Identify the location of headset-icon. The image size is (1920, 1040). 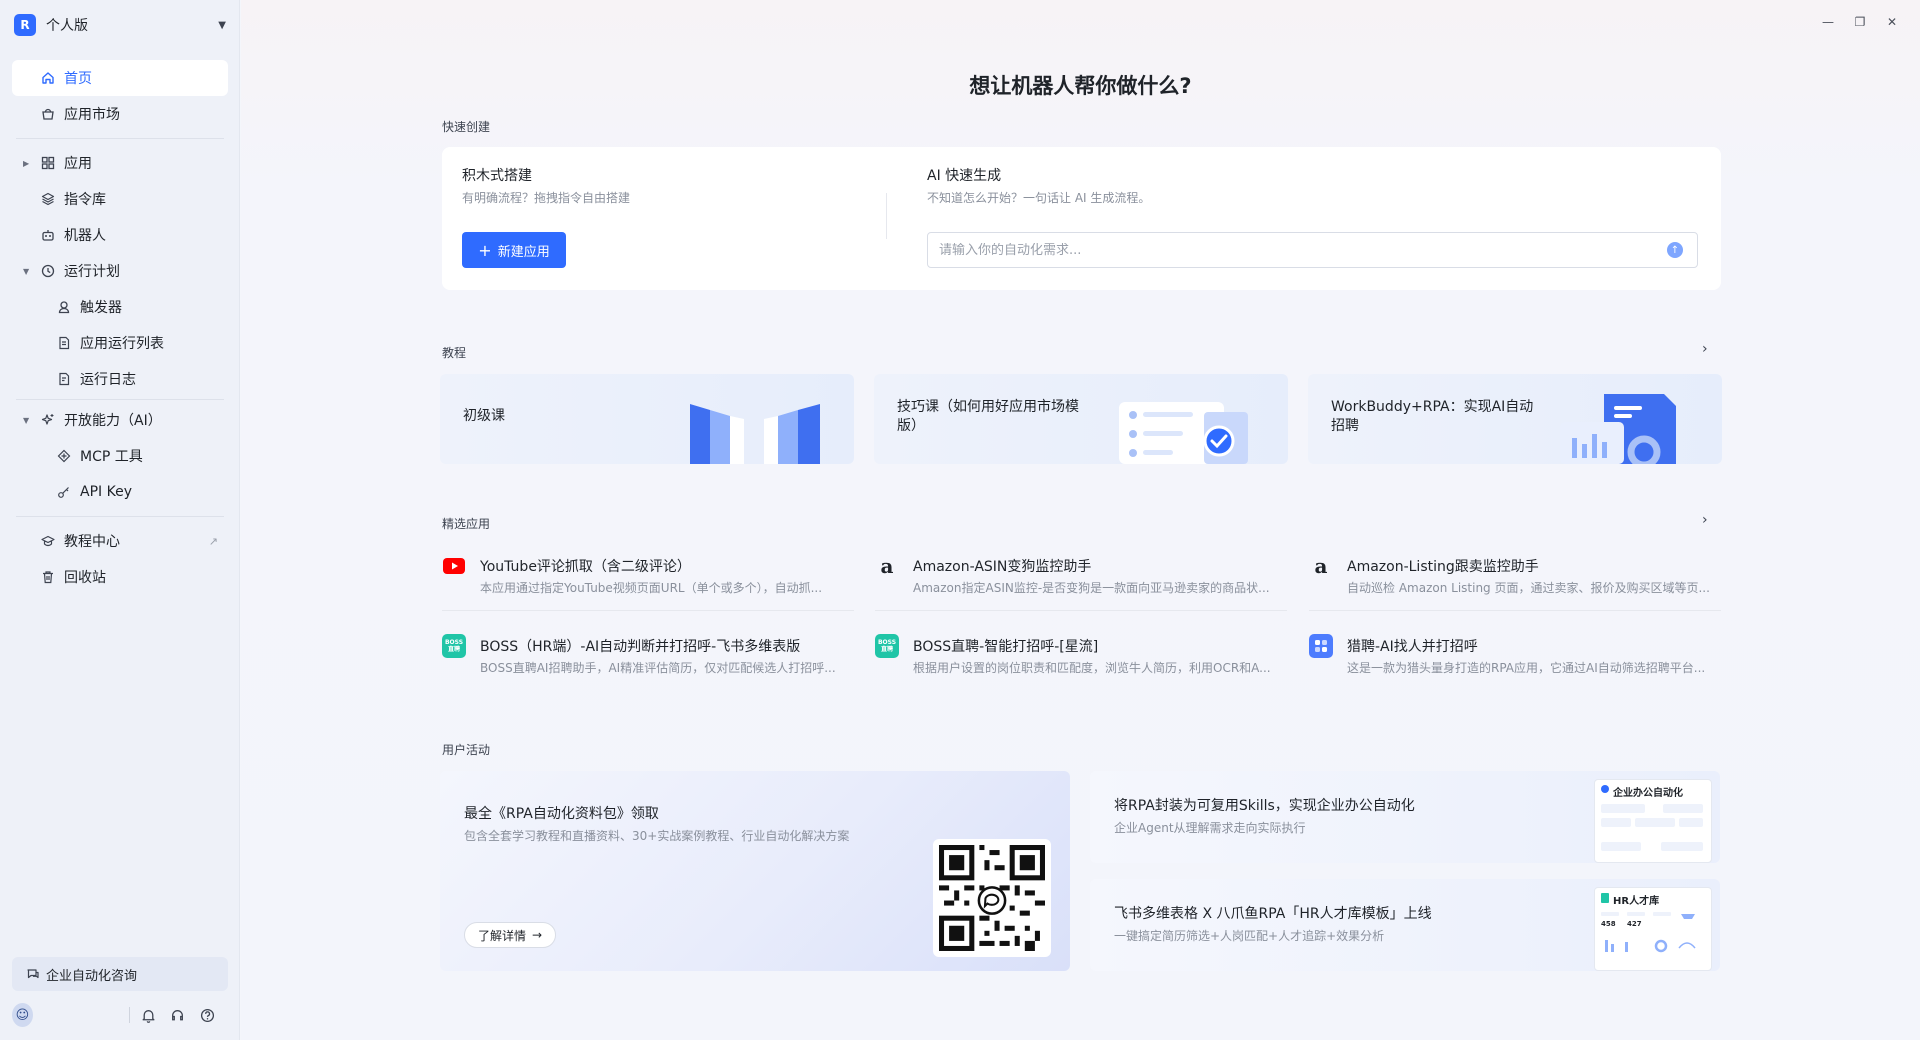
(177, 1015).